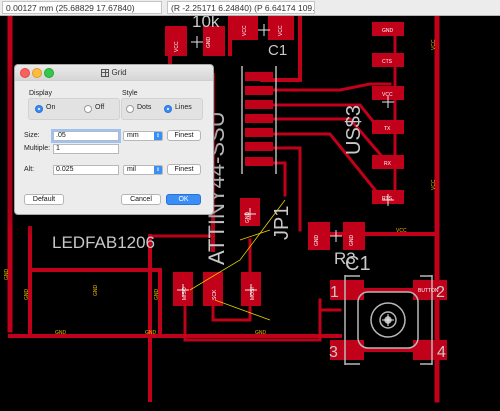 This screenshot has width=500, height=411. I want to click on silk-label-10k: 10k, so click(206, 23).